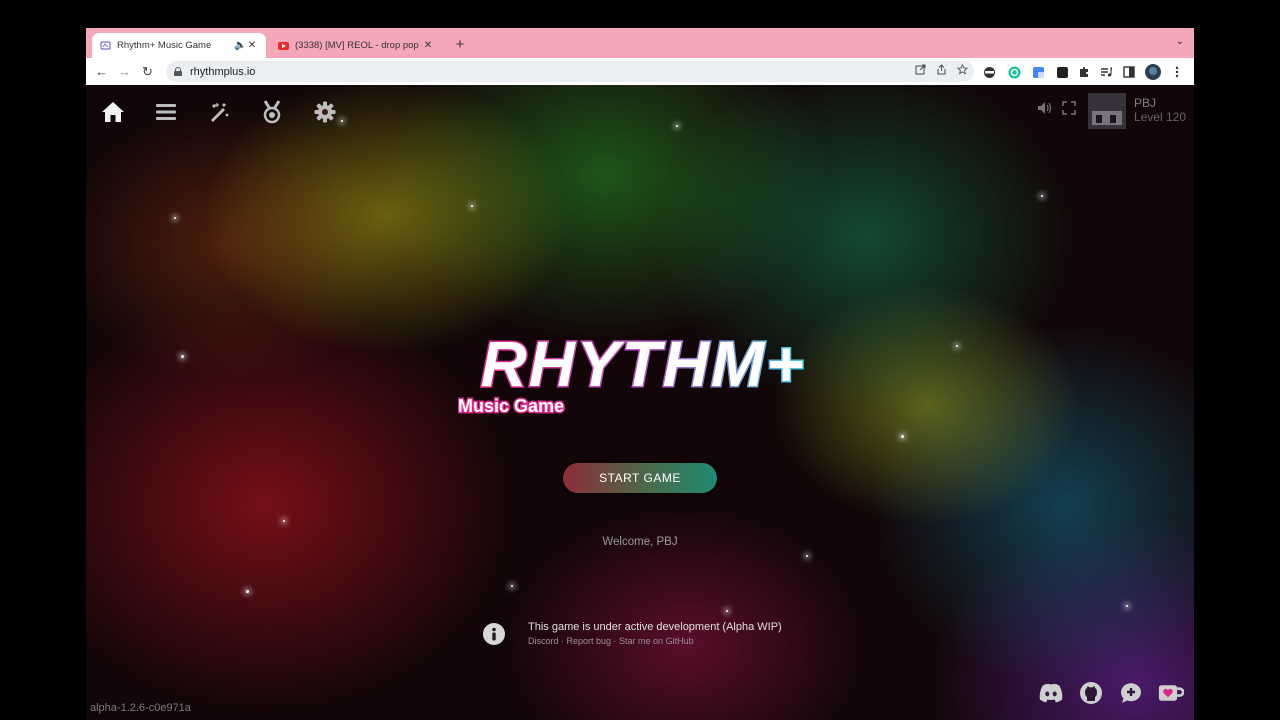 The image size is (1280, 720). What do you see at coordinates (1062, 72) in the screenshot?
I see `extension-dark-icon` at bounding box center [1062, 72].